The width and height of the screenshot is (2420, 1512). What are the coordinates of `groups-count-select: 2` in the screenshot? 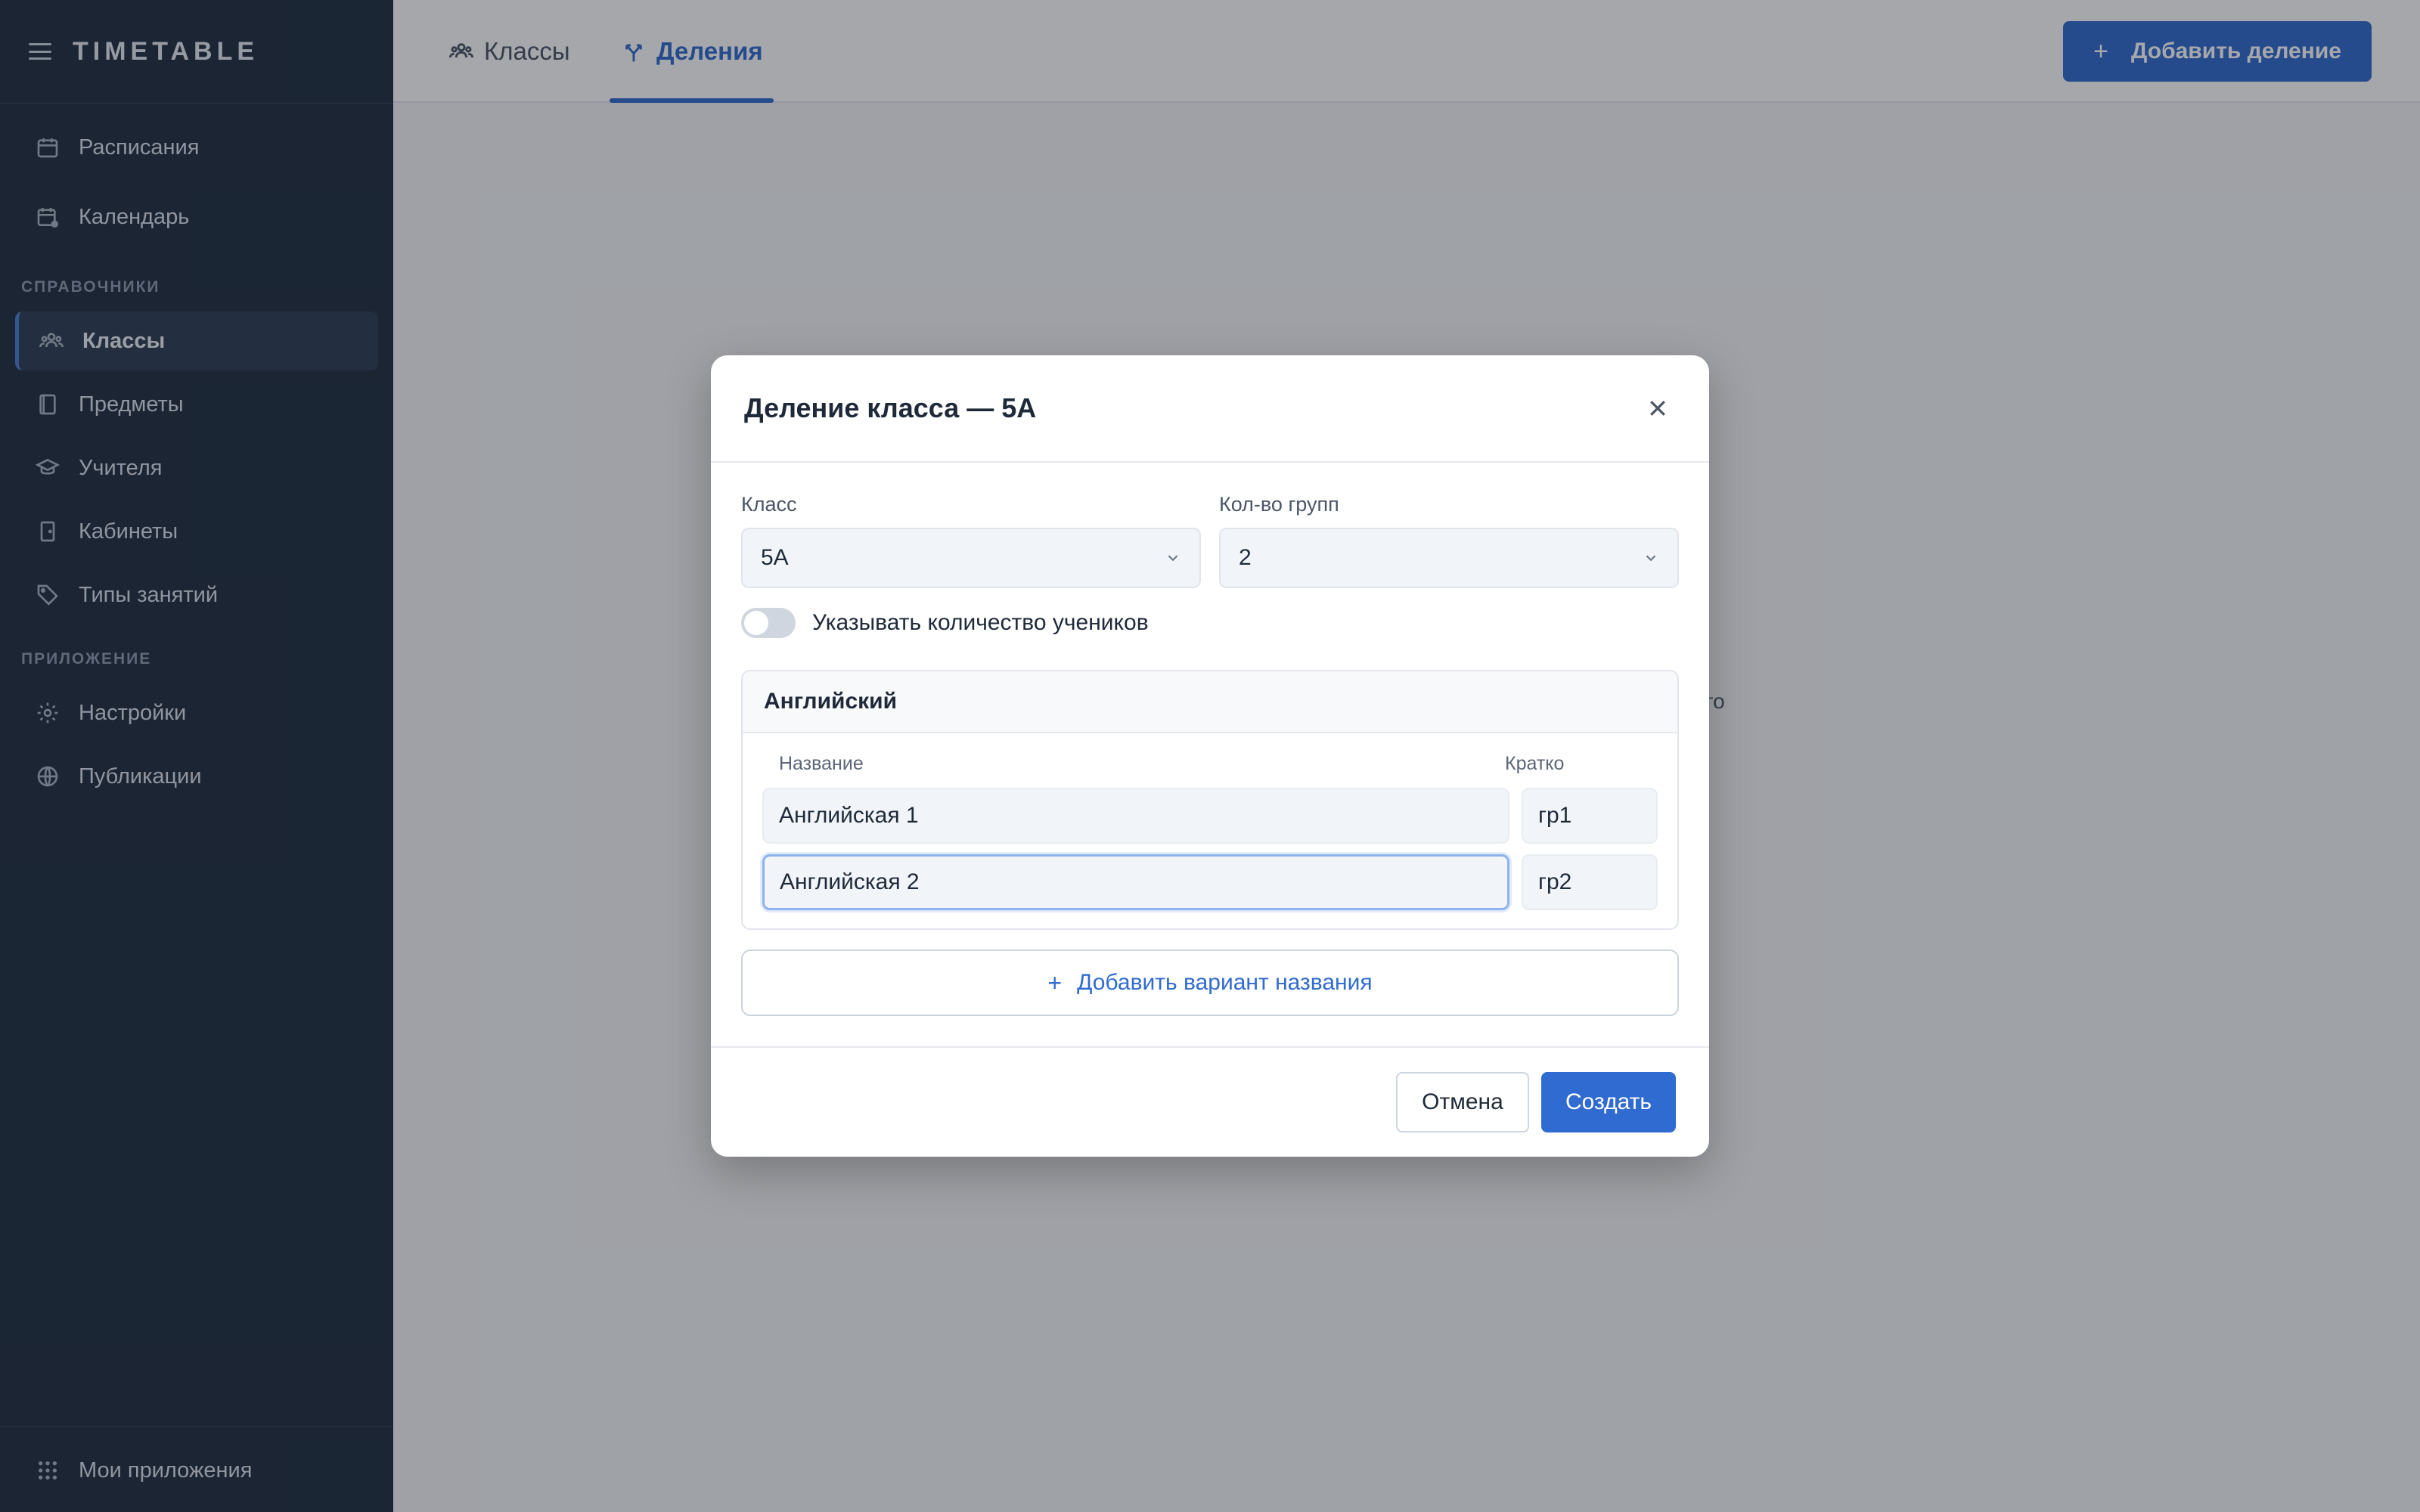 It's located at (1449, 558).